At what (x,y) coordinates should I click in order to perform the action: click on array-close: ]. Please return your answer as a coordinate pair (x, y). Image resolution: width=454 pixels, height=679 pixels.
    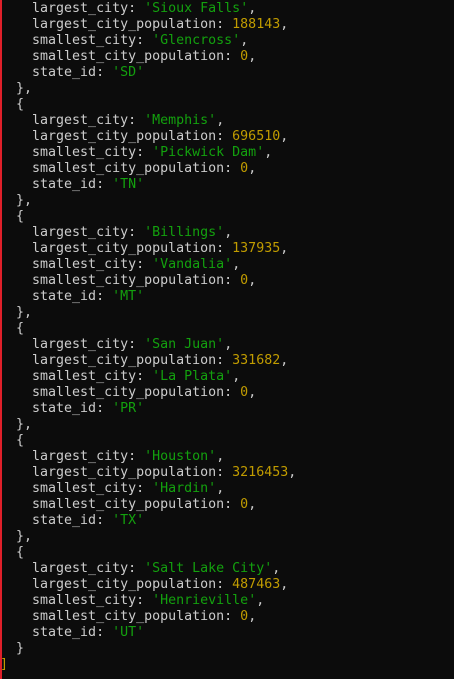
    Looking at the image, I should click on (148, 665).